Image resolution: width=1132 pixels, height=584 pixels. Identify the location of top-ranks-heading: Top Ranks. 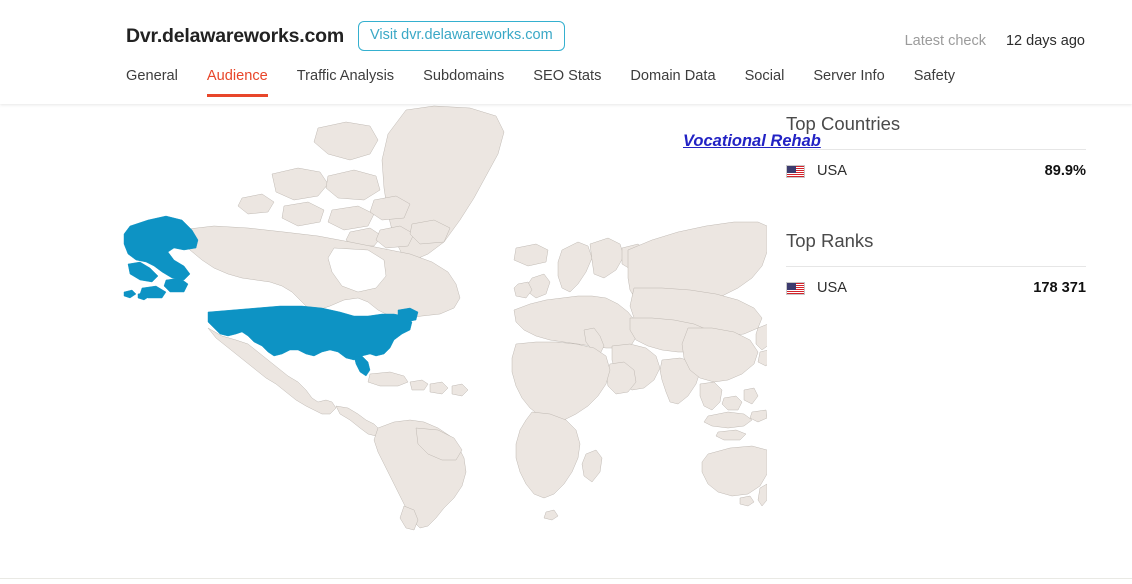
(830, 240).